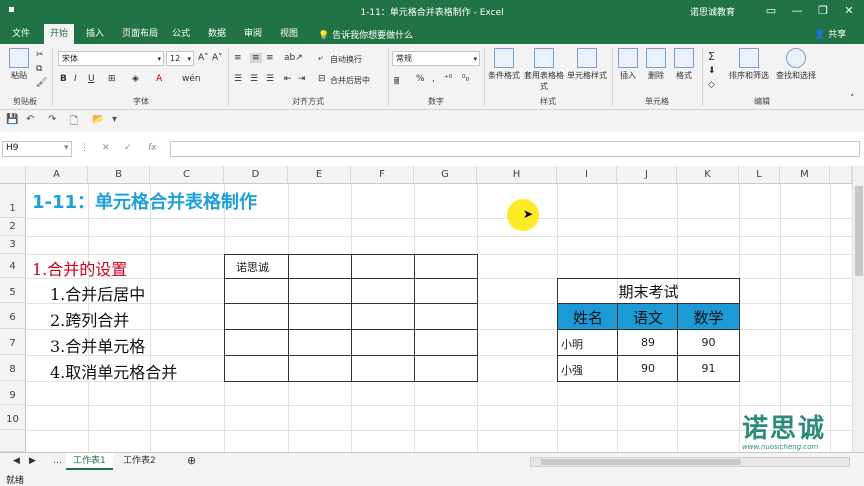 The width and height of the screenshot is (864, 486). What do you see at coordinates (13, 245) in the screenshot?
I see `row-header: 3` at bounding box center [13, 245].